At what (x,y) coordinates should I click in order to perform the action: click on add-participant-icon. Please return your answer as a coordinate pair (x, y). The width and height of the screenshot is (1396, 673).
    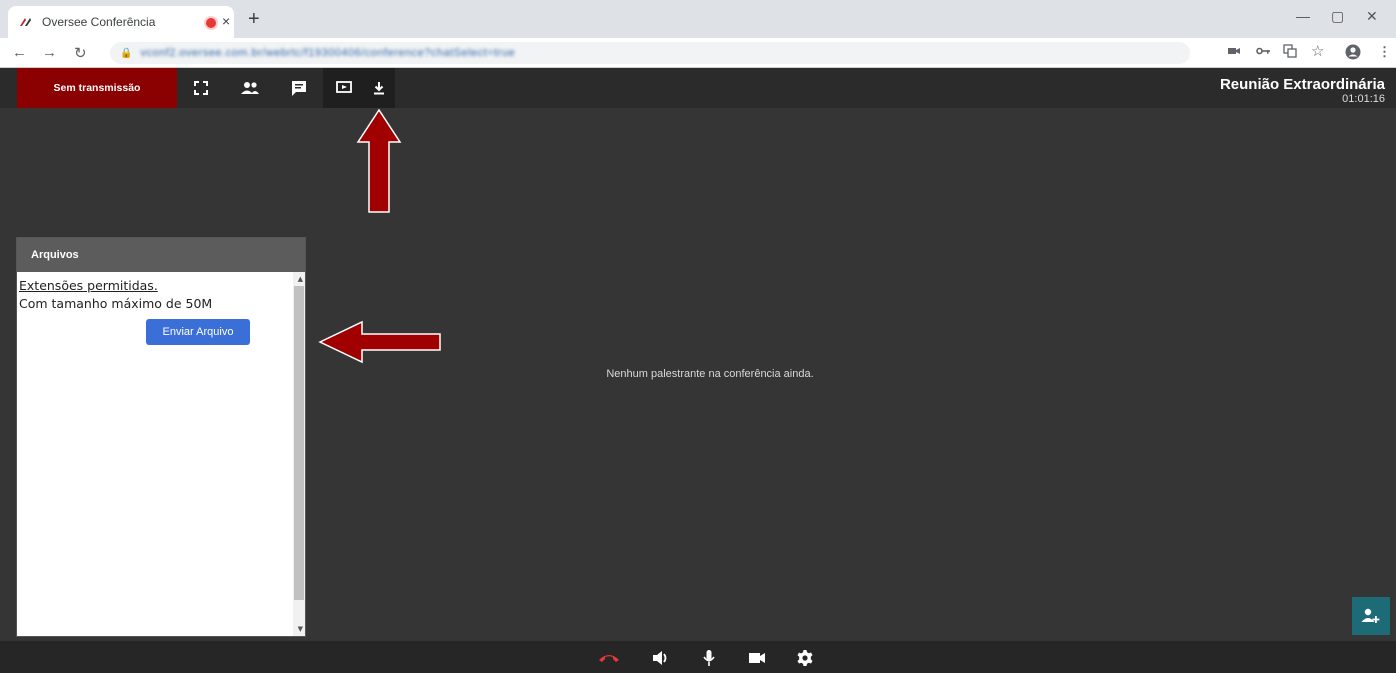
    Looking at the image, I should click on (1370, 615).